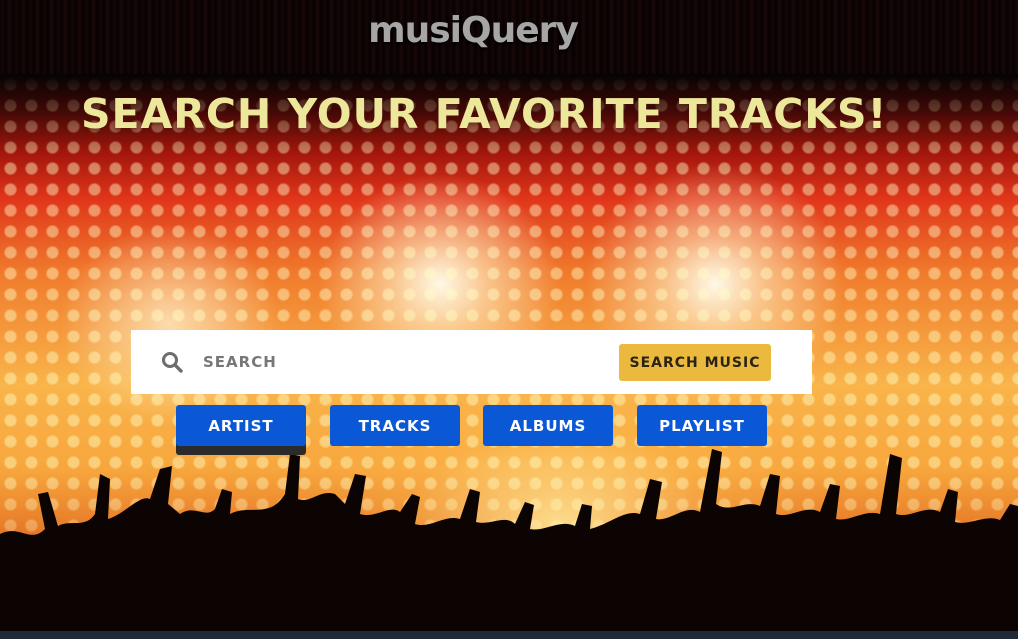 The image size is (1018, 639). Describe the element at coordinates (403, 362) in the screenshot. I see `search-input` at that location.